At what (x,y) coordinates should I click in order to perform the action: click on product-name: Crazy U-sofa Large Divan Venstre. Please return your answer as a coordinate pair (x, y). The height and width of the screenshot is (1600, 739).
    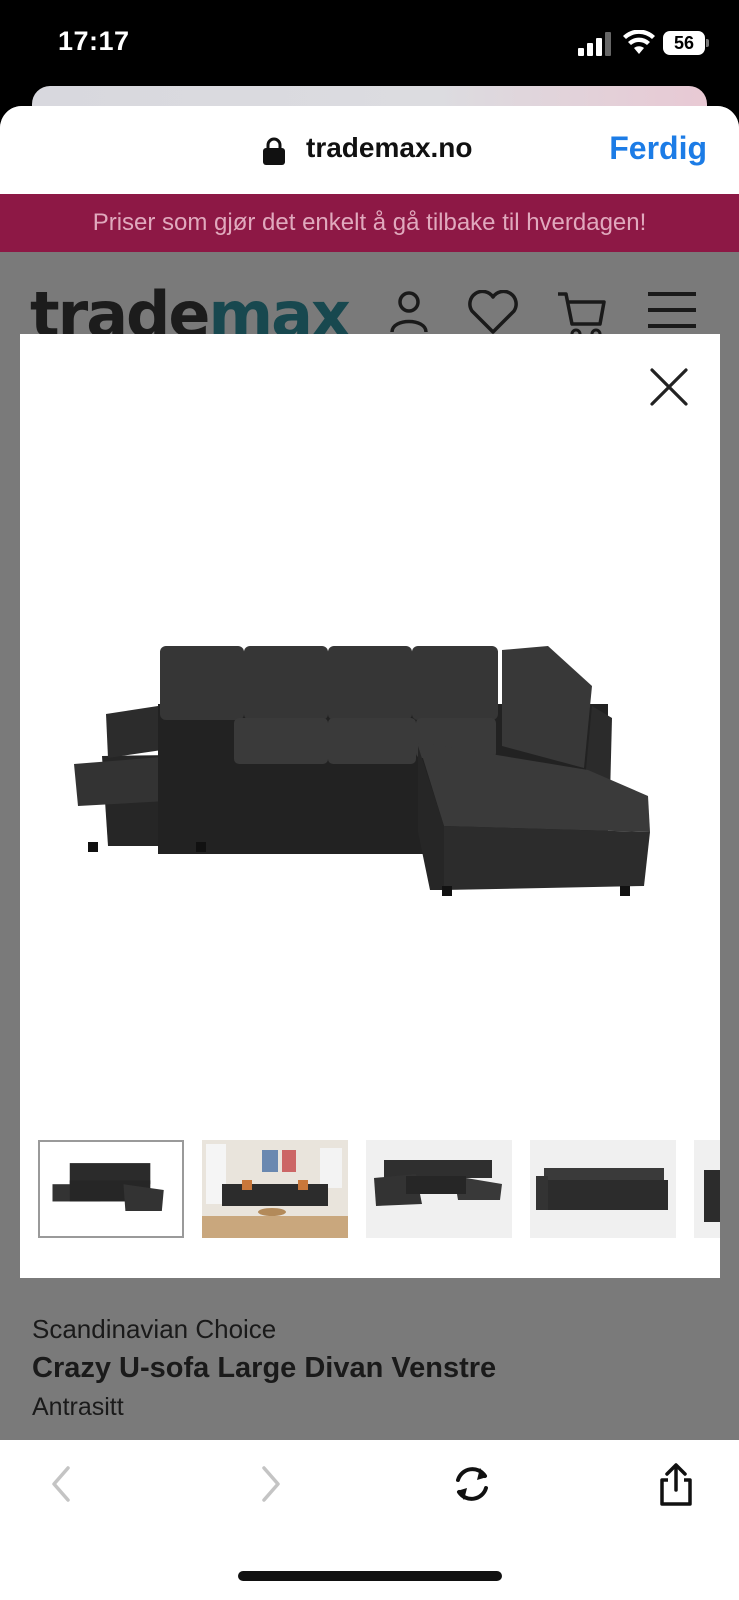
    Looking at the image, I should click on (264, 1368).